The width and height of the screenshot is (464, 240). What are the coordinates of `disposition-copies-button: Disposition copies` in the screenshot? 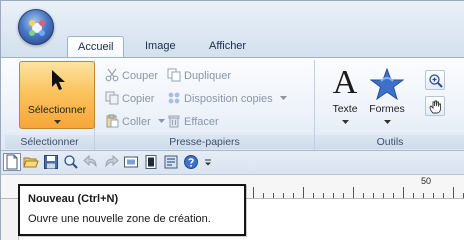 It's located at (227, 99).